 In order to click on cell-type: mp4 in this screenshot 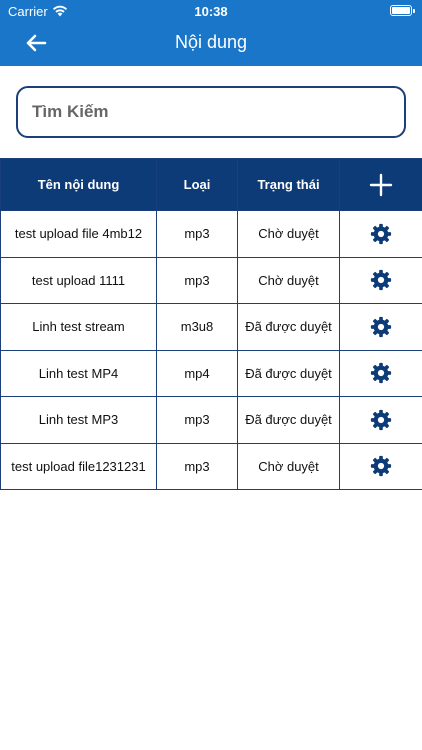, I will do `click(197, 373)`.